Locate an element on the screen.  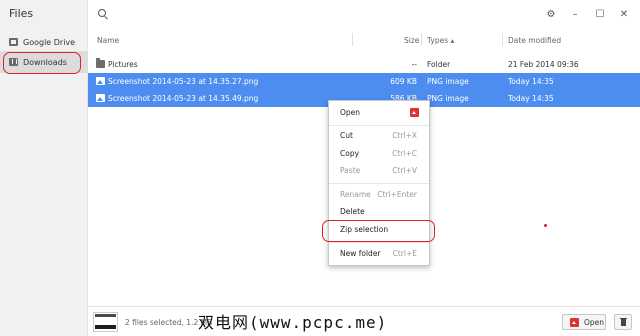
menu-item-shortcut: Ctrl+X is located at coordinates (404, 135).